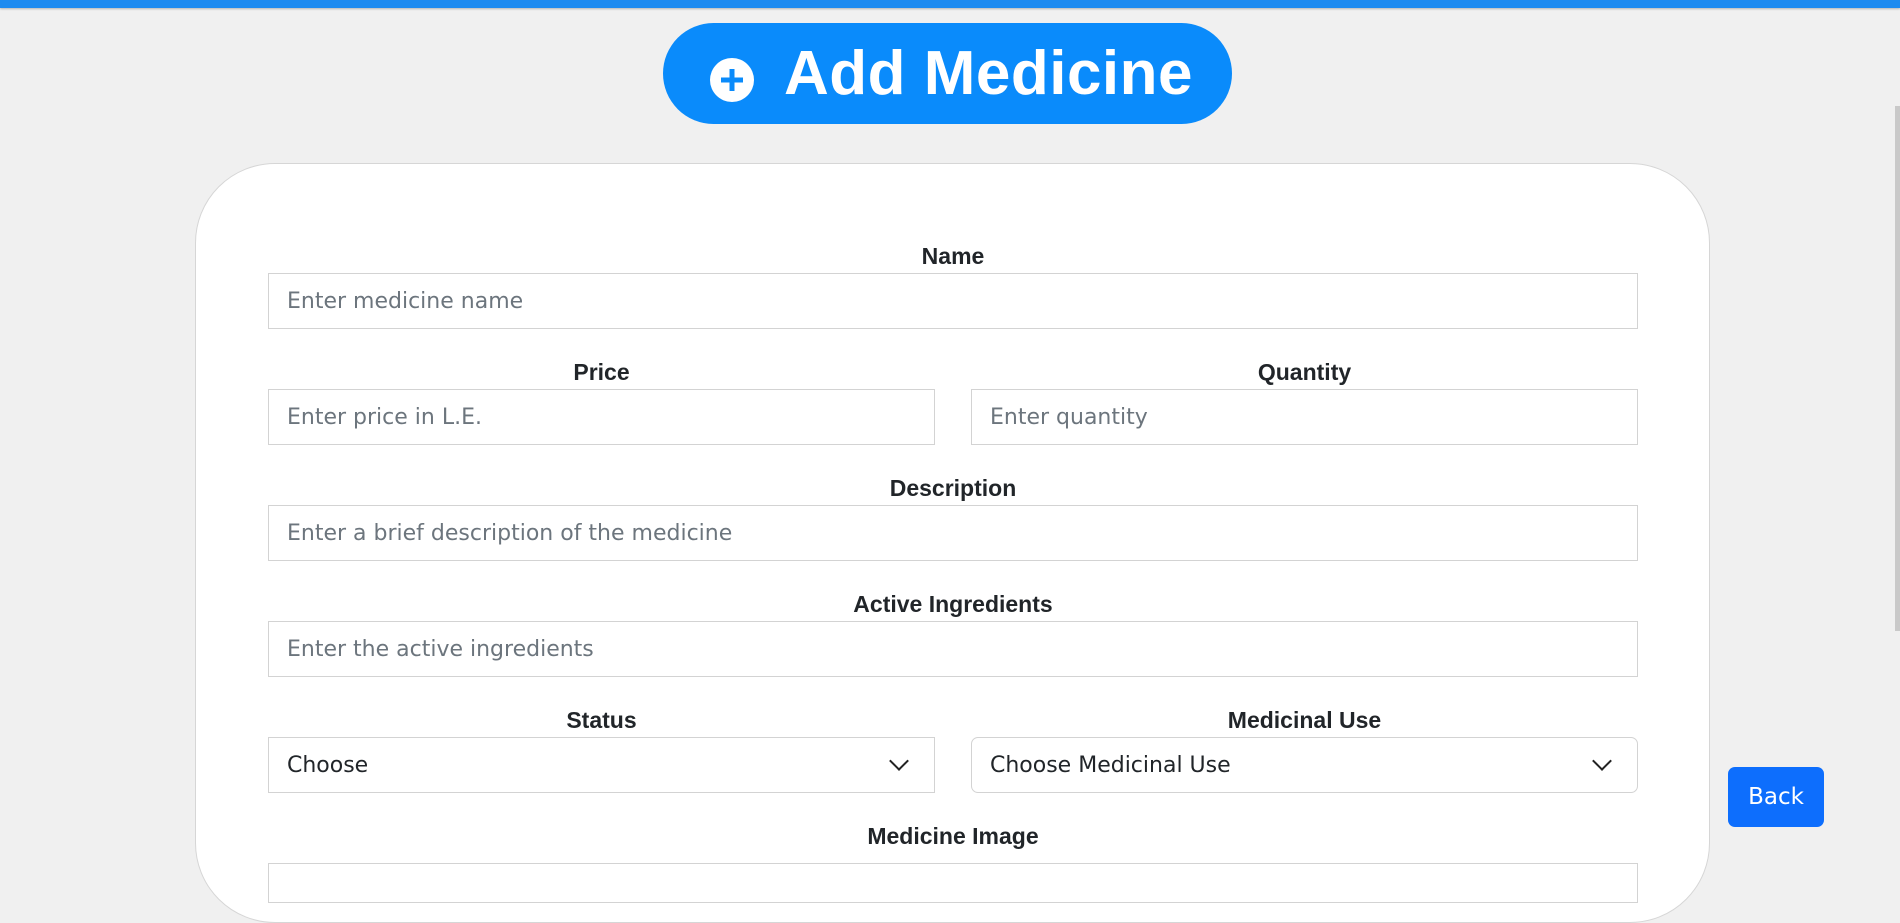  What do you see at coordinates (953, 488) in the screenshot?
I see `description-label: Description` at bounding box center [953, 488].